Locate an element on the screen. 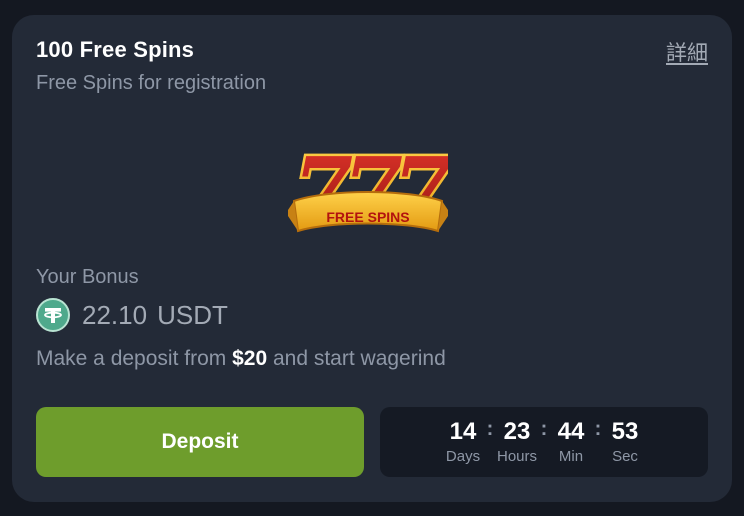 The image size is (744, 516). countdown-timer: 14 Days : 23 Hours : 44 Min : 53 Sec is located at coordinates (544, 442).